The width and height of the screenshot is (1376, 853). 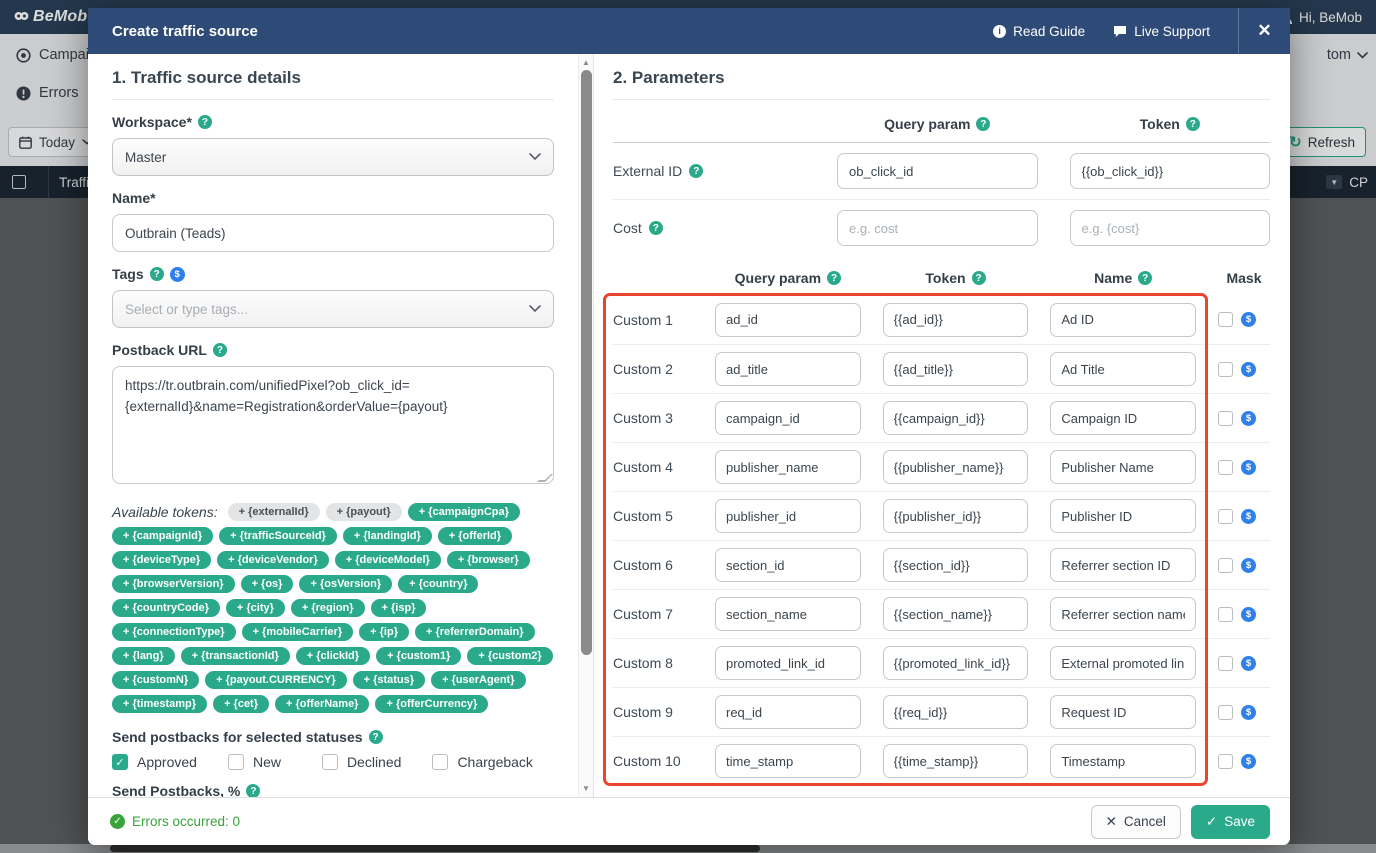 I want to click on token-chip: + {externalId}, so click(x=273, y=512).